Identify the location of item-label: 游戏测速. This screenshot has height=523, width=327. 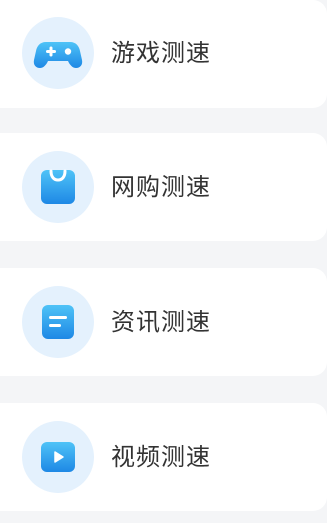
(161, 53).